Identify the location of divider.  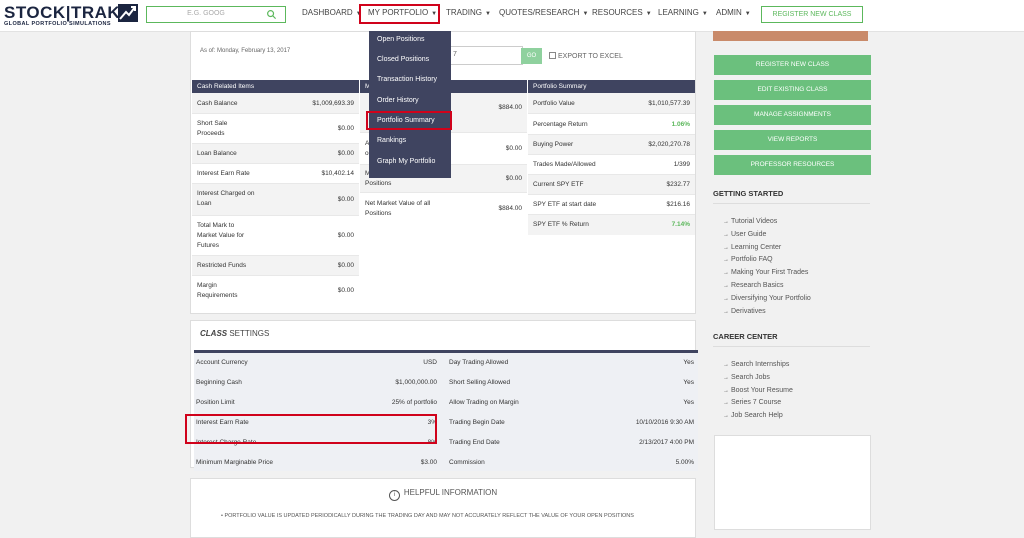
(791, 346).